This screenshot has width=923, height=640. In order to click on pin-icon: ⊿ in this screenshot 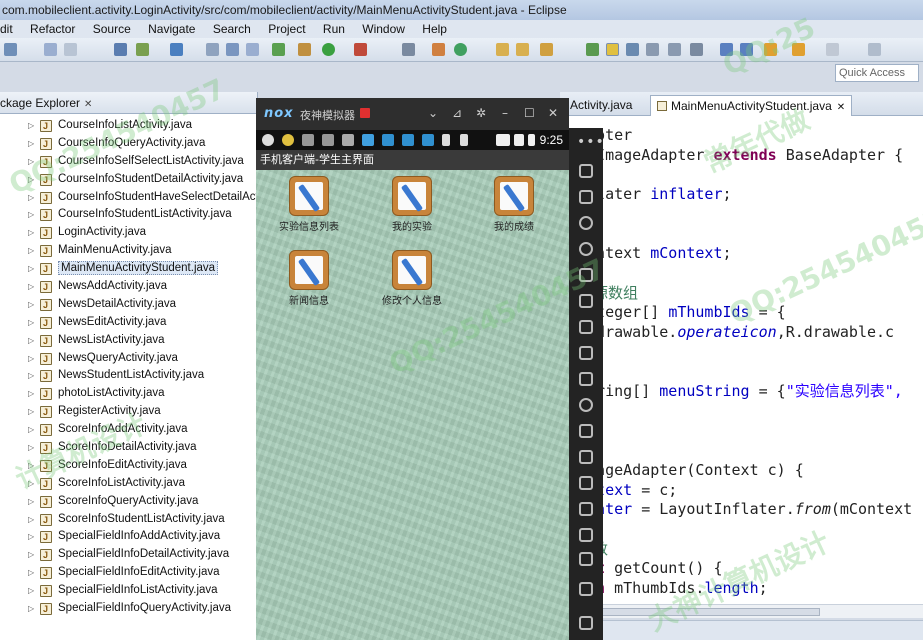, I will do `click(457, 113)`.